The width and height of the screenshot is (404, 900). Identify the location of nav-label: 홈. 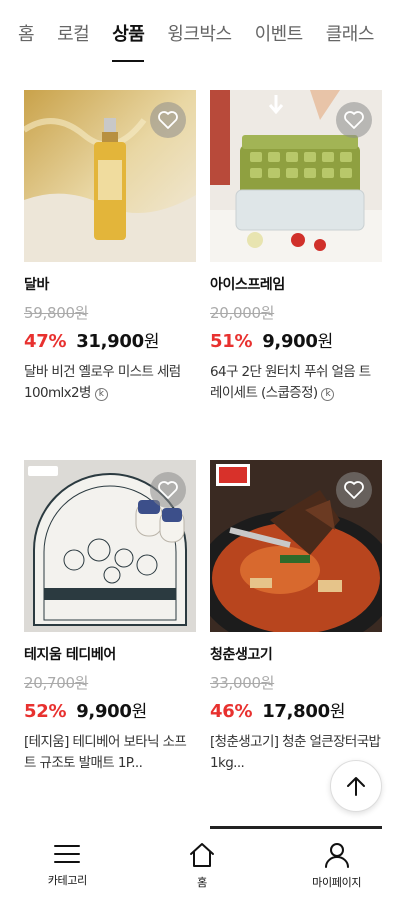
(202, 882).